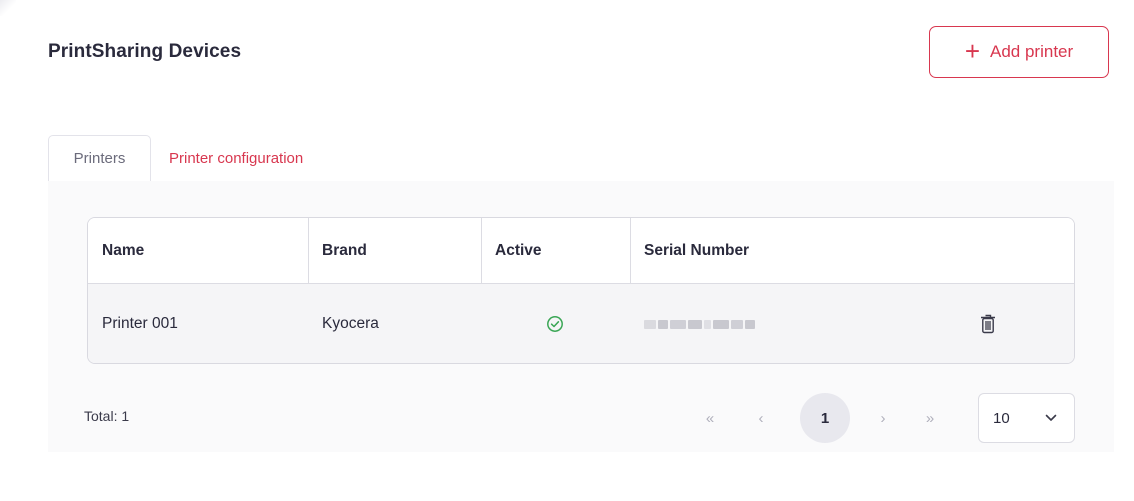 This screenshot has width=1134, height=501. Describe the element at coordinates (145, 51) in the screenshot. I see `page-title: PrintSharing Devices` at that location.